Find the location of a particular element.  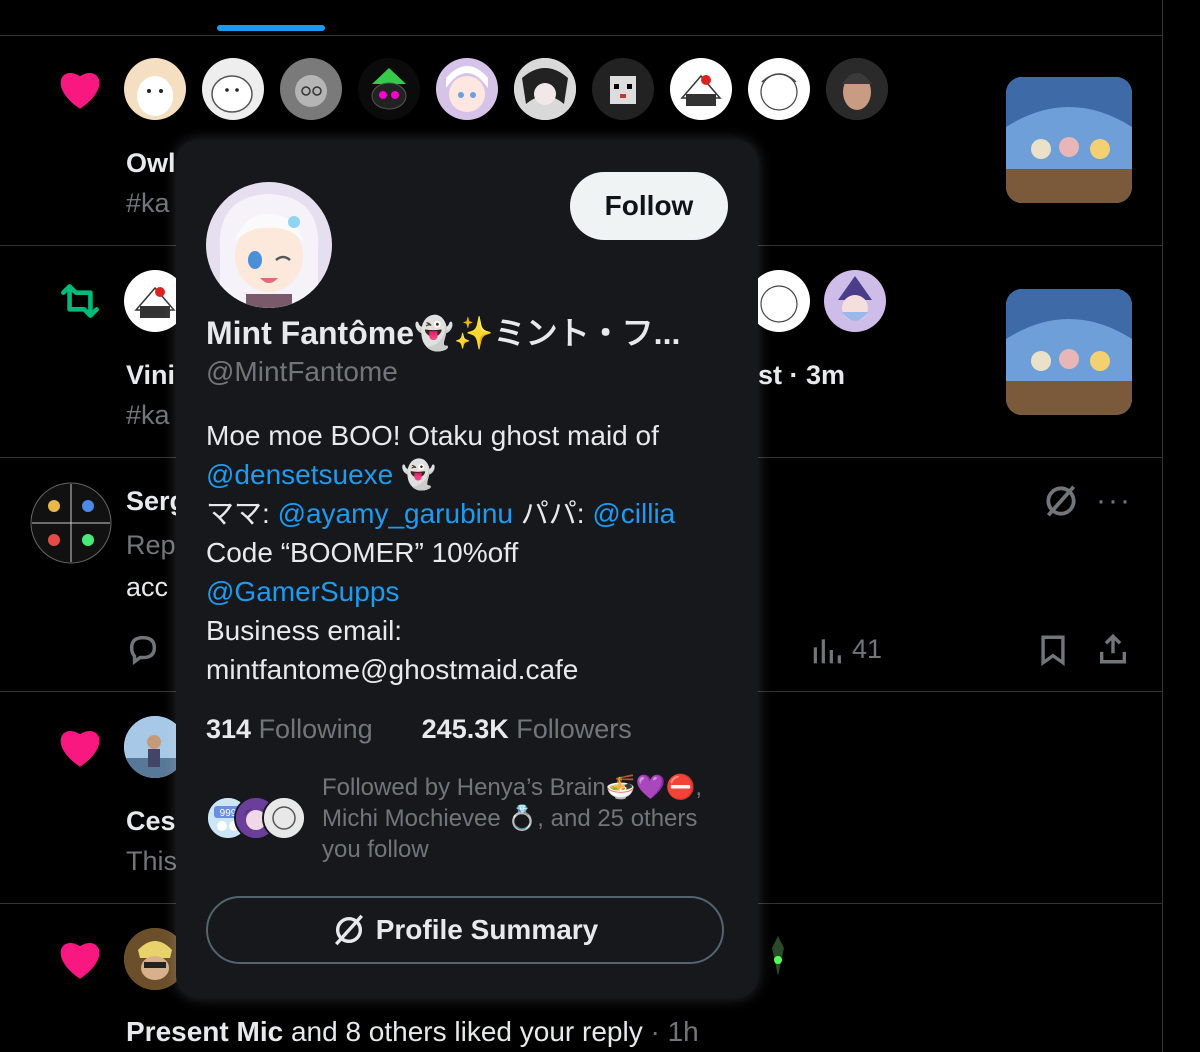

follow-button: Follow is located at coordinates (649, 206).